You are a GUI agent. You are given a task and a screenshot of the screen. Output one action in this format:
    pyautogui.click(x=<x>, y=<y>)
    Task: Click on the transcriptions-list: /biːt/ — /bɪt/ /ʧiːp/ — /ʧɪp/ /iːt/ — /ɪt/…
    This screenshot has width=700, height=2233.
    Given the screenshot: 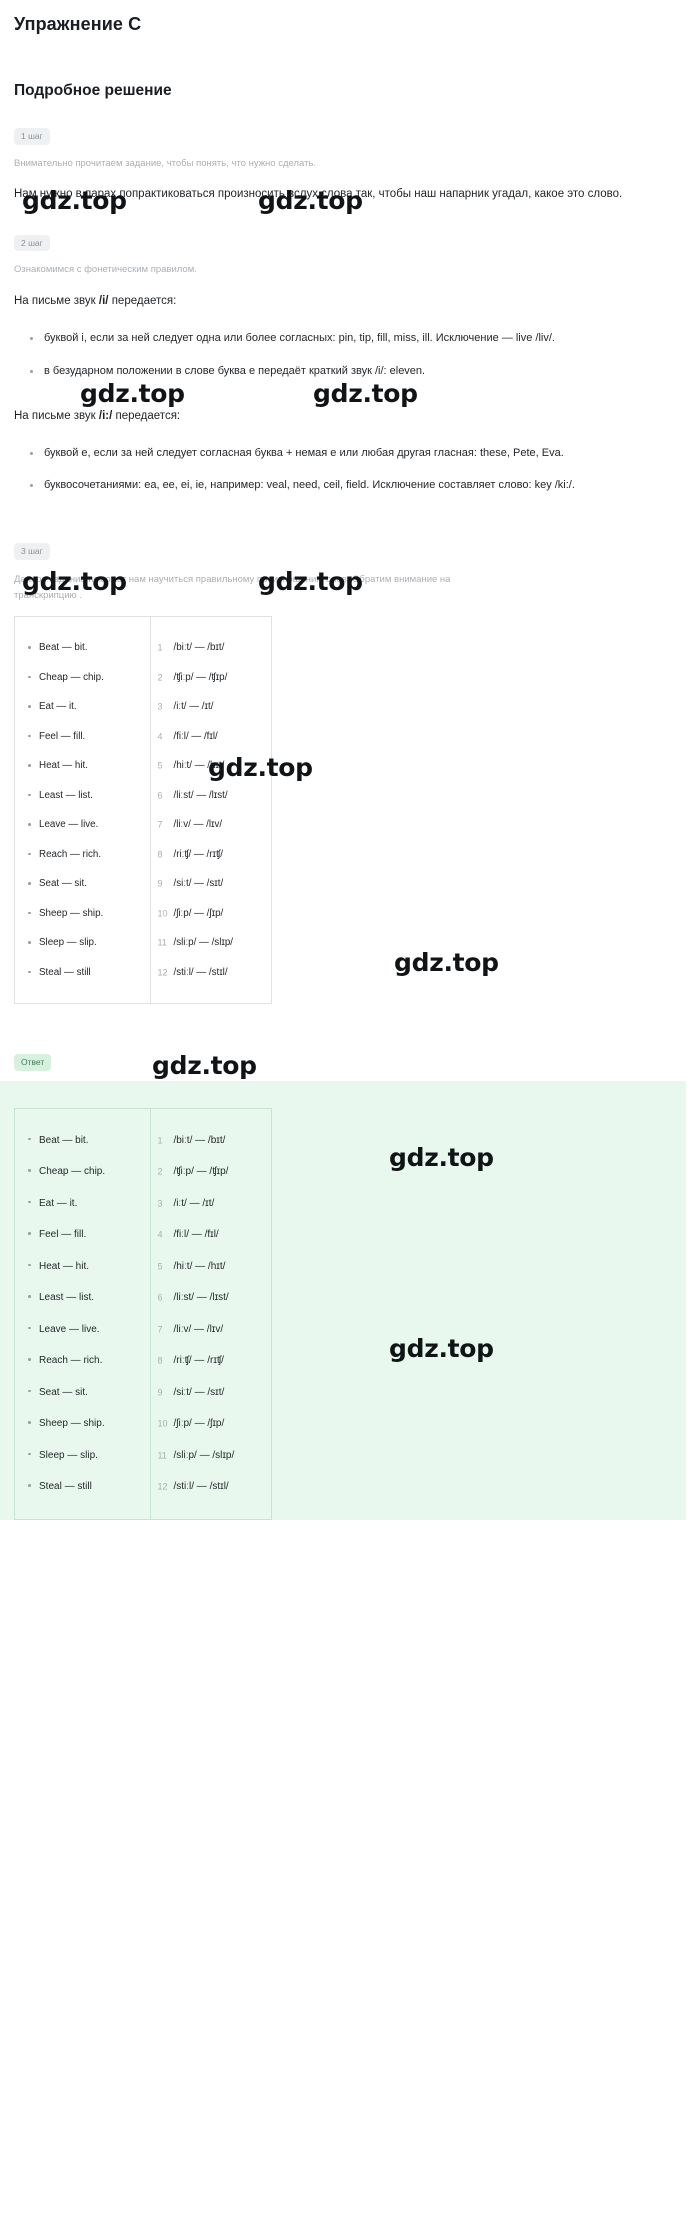 What is the action you would take?
    pyautogui.click(x=211, y=810)
    